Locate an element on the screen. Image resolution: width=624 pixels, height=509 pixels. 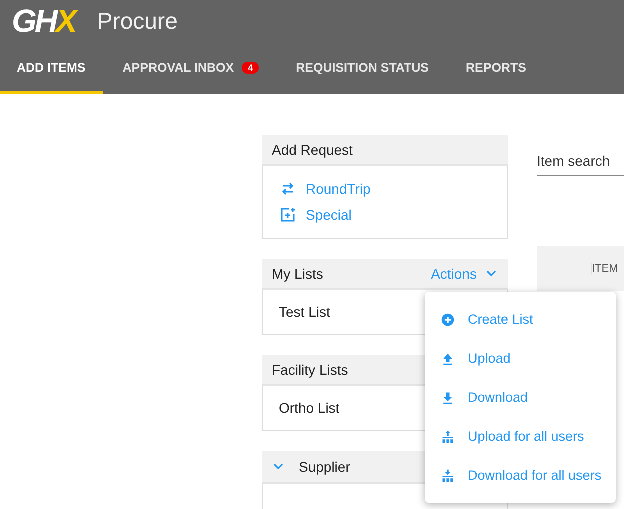
upload-icon is located at coordinates (448, 359).